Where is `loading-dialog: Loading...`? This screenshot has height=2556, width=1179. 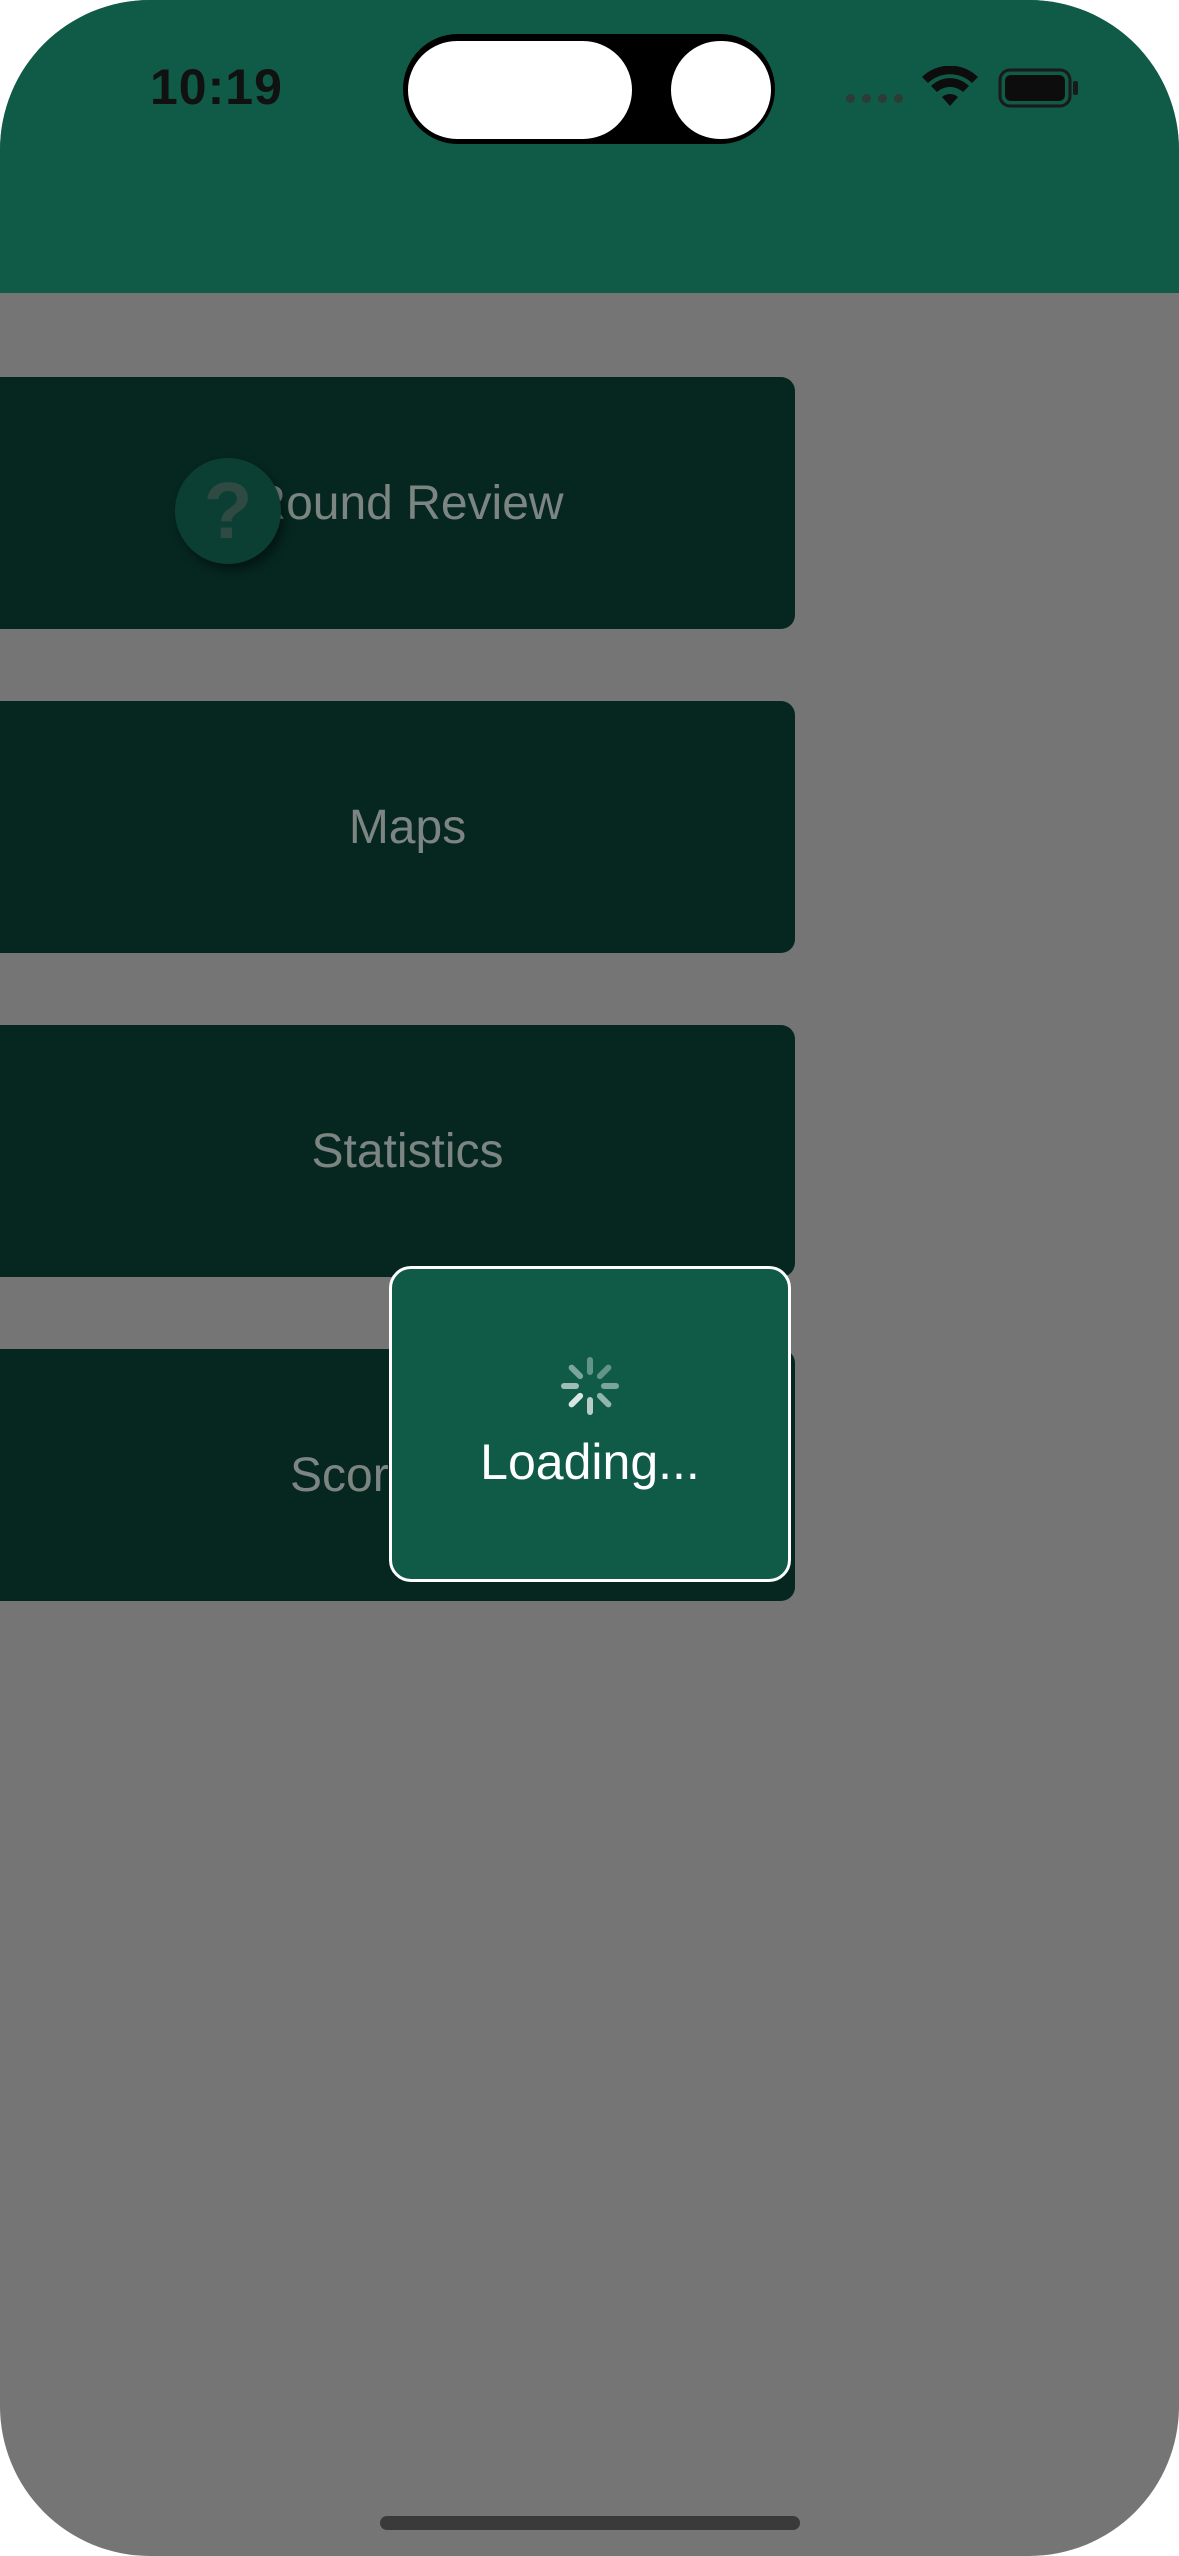 loading-dialog: Loading... is located at coordinates (590, 1424).